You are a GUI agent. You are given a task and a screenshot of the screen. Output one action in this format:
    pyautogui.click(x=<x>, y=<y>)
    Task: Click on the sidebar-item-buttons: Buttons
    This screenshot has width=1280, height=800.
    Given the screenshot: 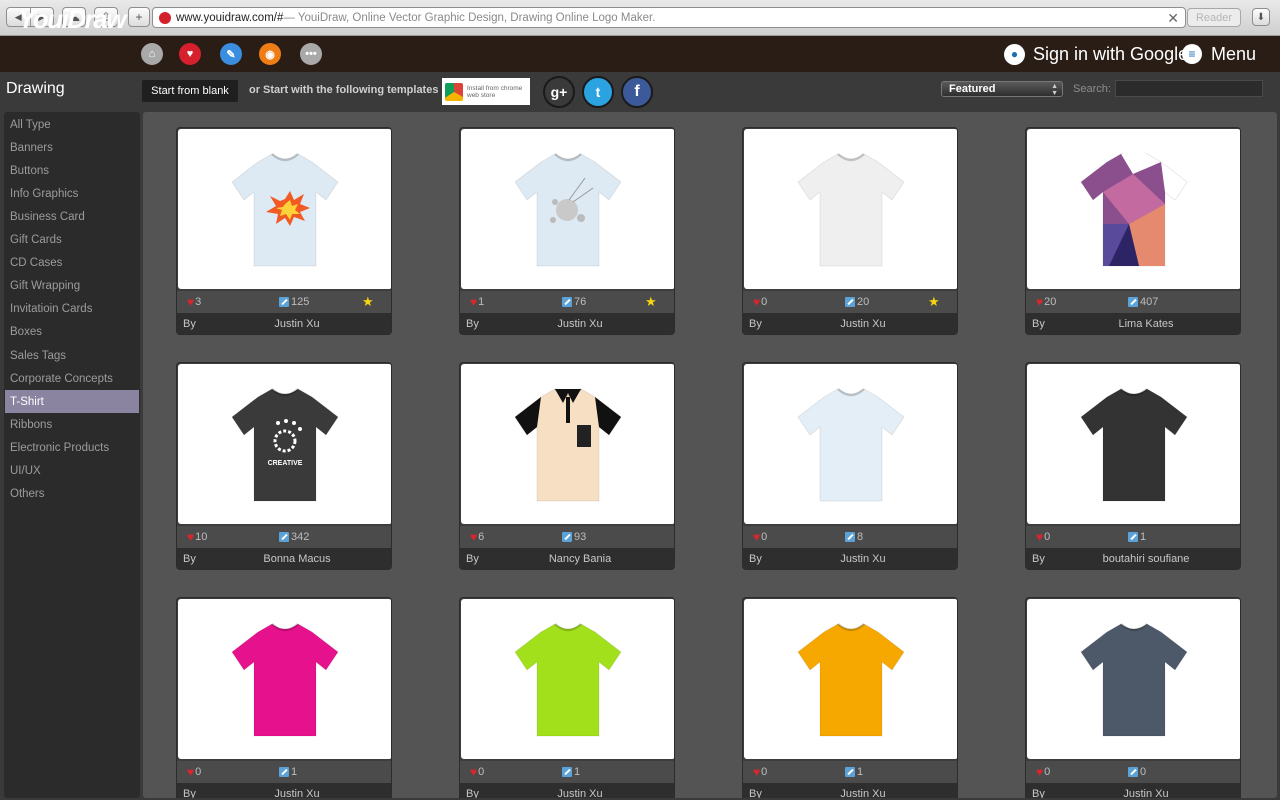 What is the action you would take?
    pyautogui.click(x=72, y=170)
    